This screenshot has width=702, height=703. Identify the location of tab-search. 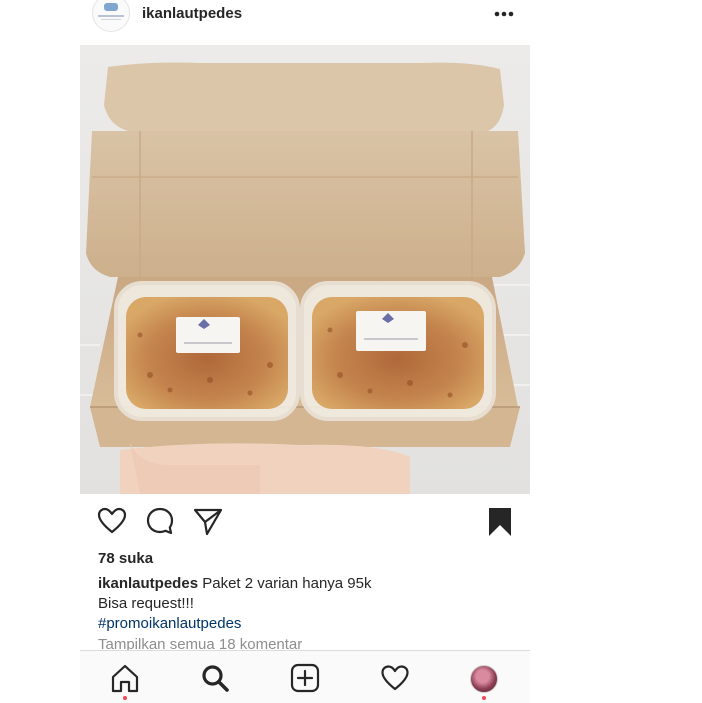
(215, 678).